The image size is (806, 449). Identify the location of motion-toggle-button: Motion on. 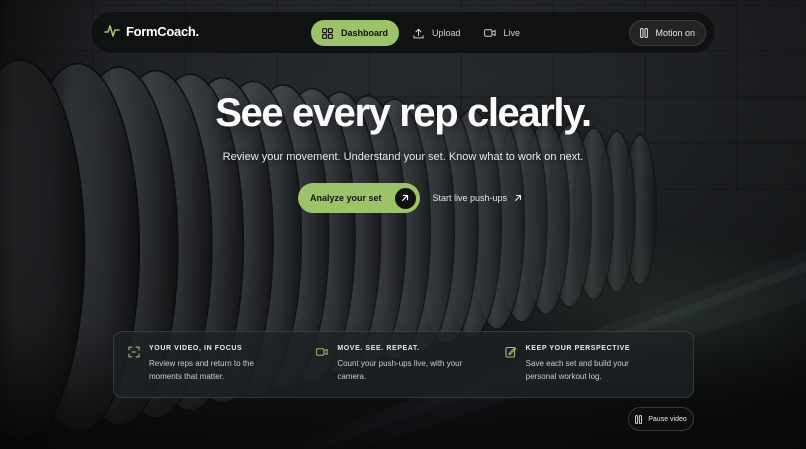
(667, 33).